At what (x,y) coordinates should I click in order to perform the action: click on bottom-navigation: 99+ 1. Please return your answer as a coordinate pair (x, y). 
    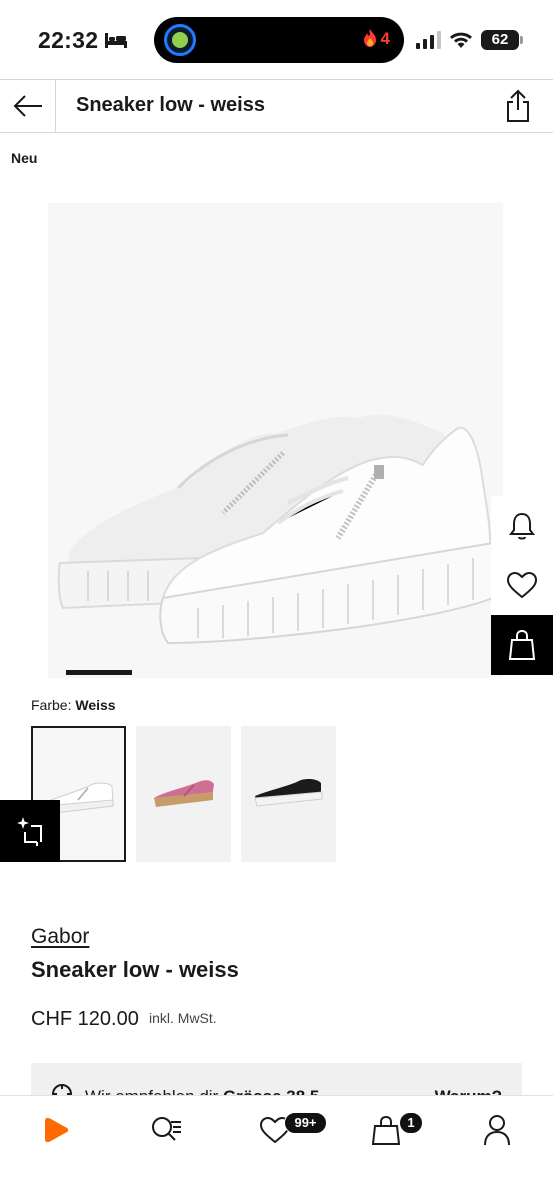
    Looking at the image, I should click on (276, 1147).